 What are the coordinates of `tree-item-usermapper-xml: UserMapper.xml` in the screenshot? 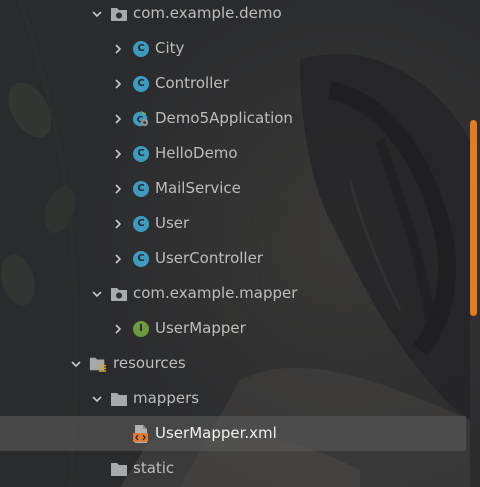 It's located at (233, 433).